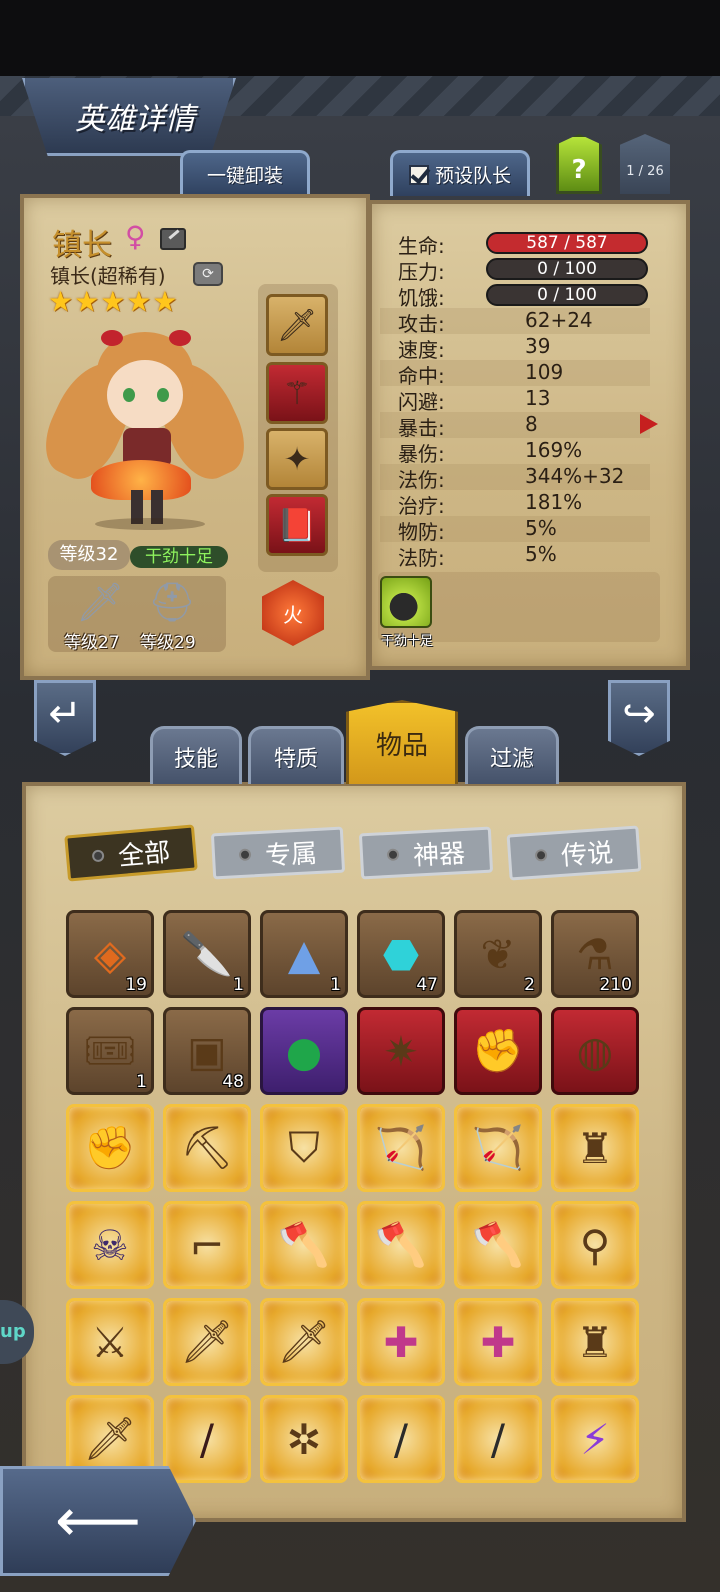 The width and height of the screenshot is (720, 1592). I want to click on equip-slot-offhand: ⚚, so click(297, 393).